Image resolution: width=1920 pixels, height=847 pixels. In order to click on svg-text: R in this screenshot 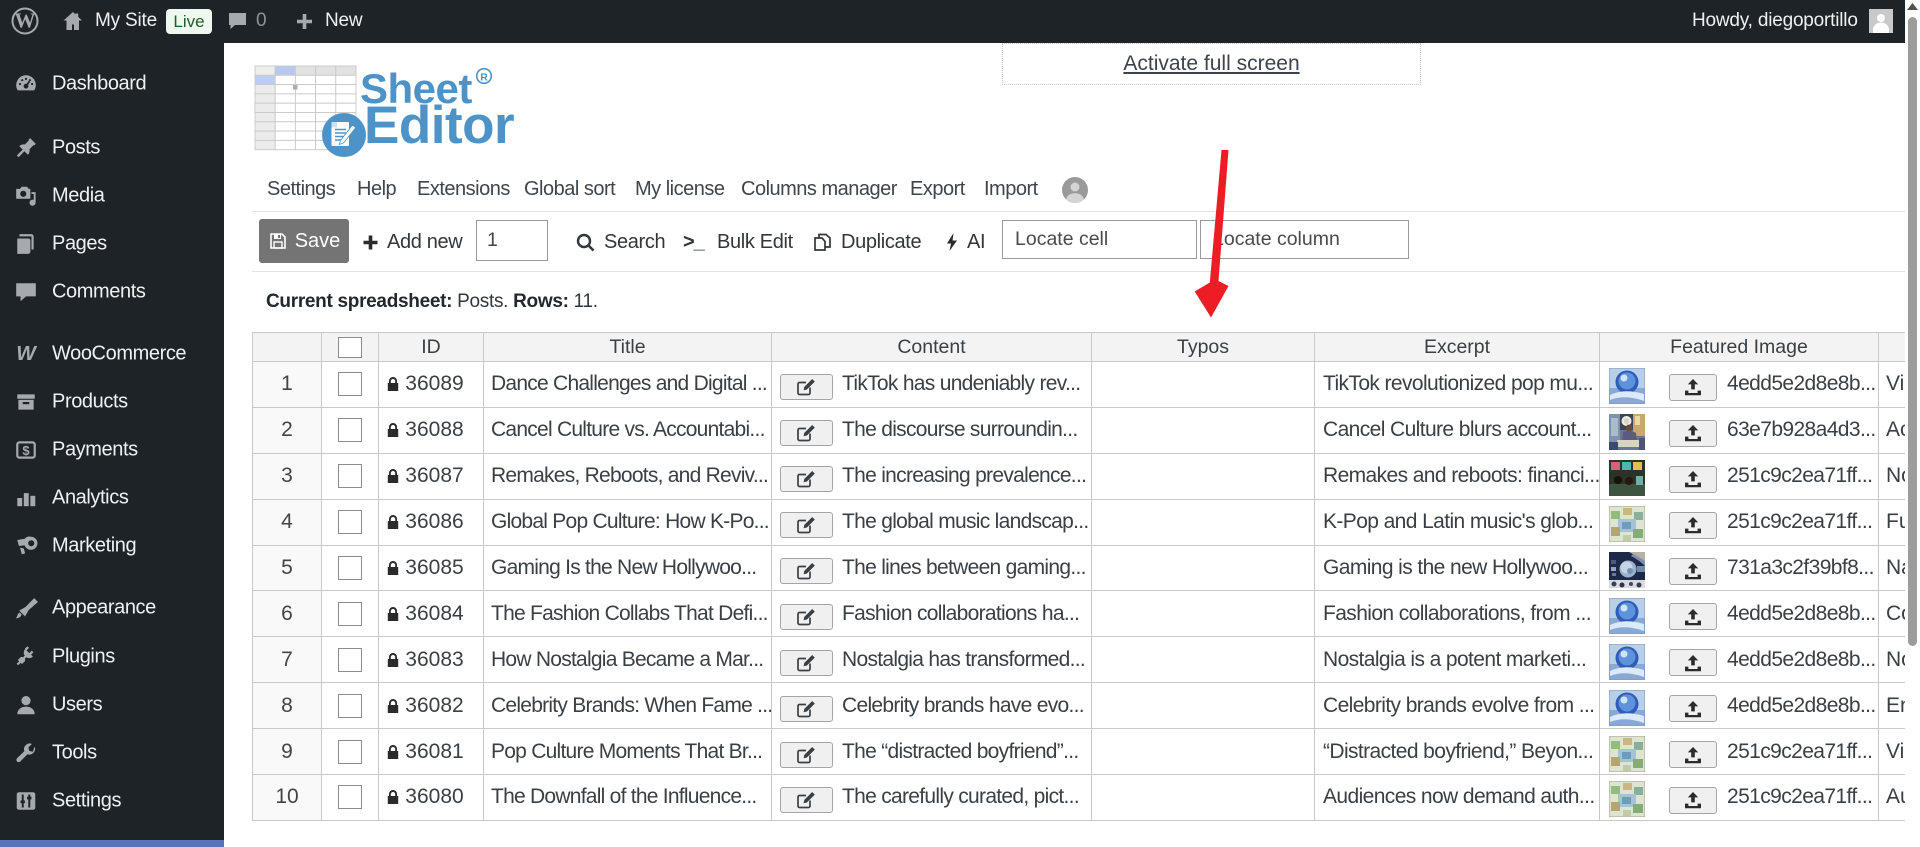, I will do `click(484, 78)`.